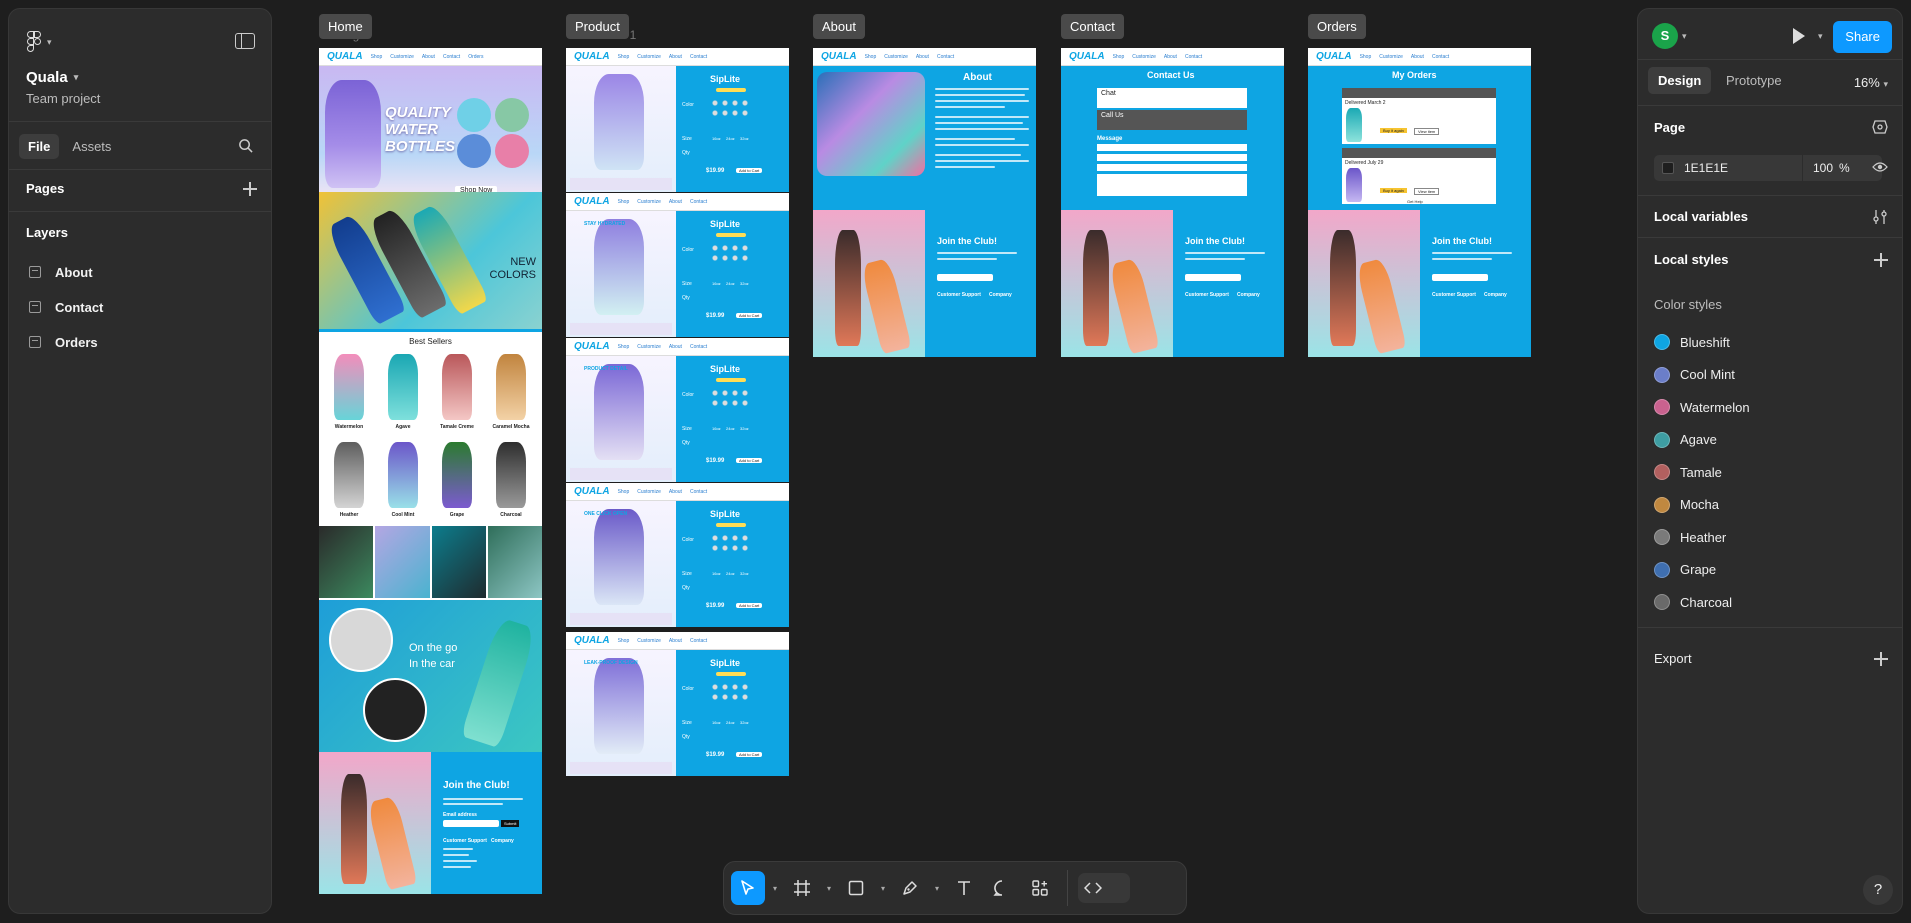  What do you see at coordinates (1337, 26) in the screenshot?
I see `frame-label-orders: Orders` at bounding box center [1337, 26].